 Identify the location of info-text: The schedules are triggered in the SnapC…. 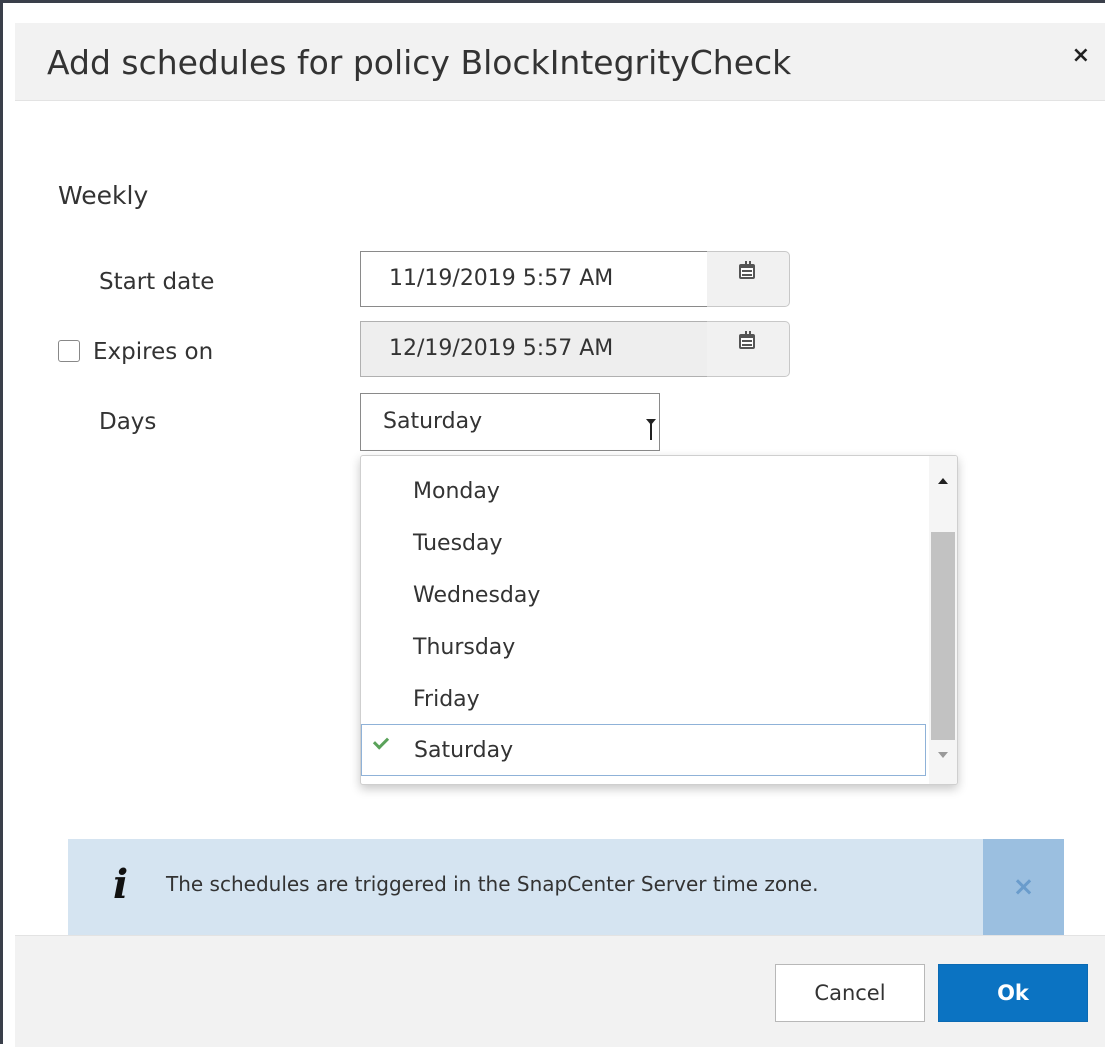
(492, 884).